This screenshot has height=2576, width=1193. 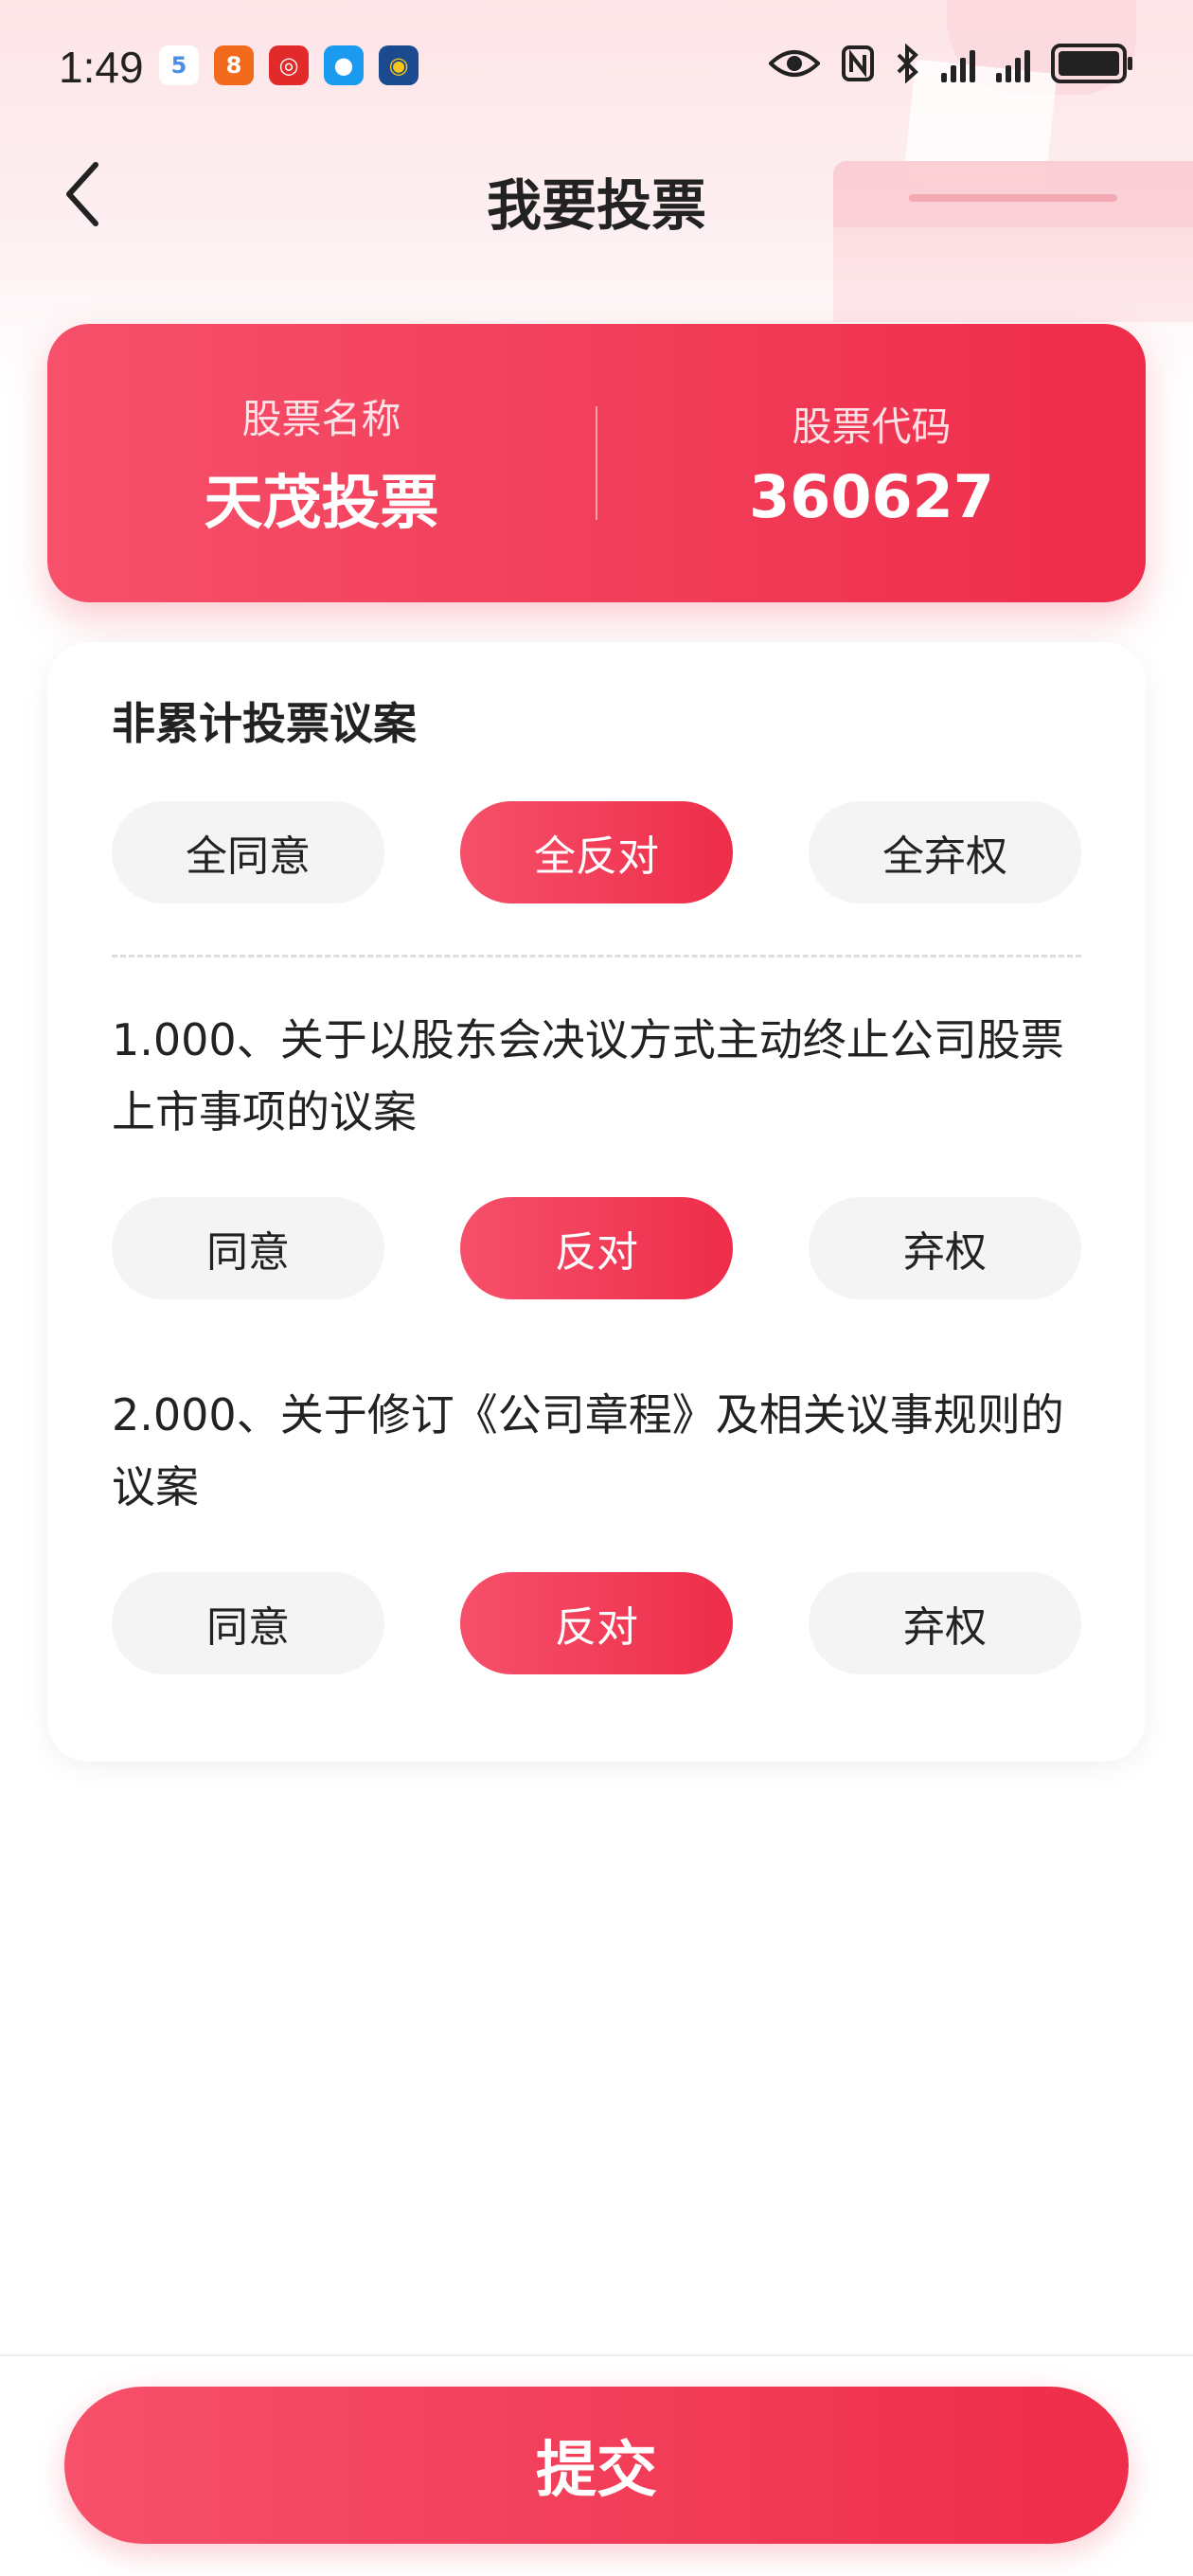 I want to click on nfc-icon, so click(x=858, y=63).